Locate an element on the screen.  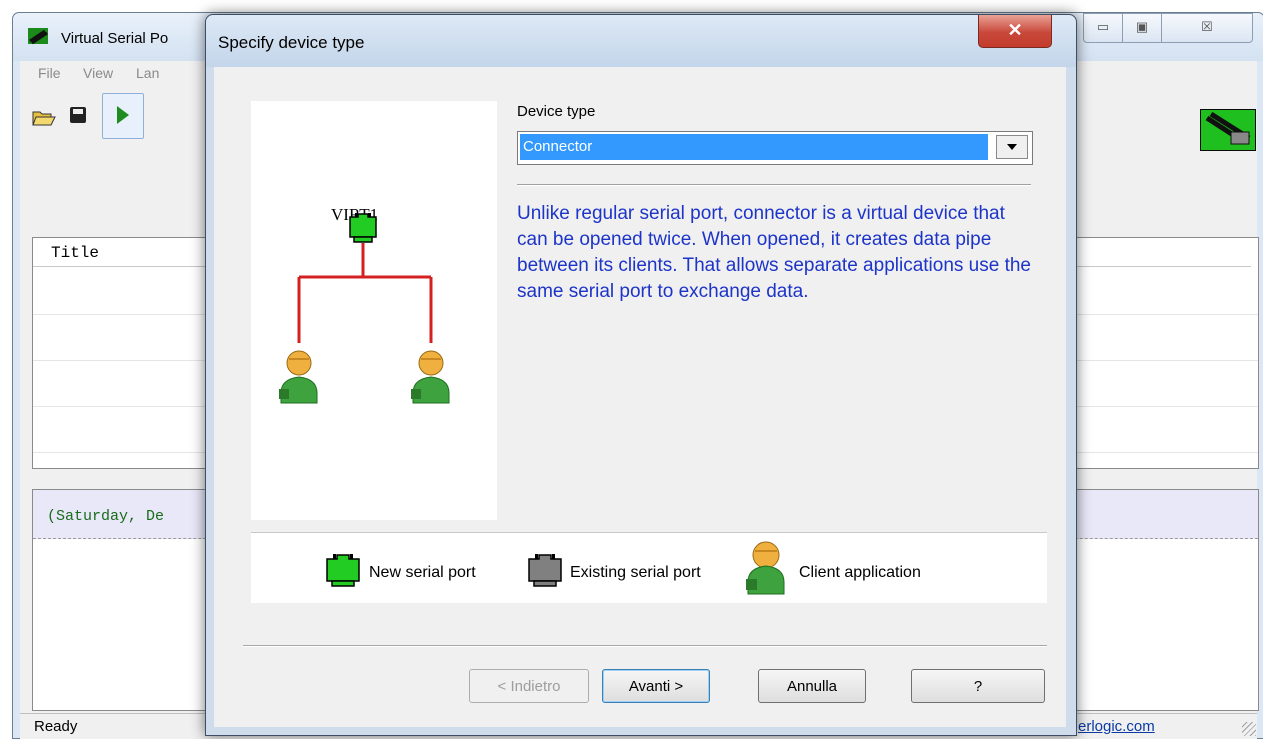
device-type-label: Device type is located at coordinates (556, 111).